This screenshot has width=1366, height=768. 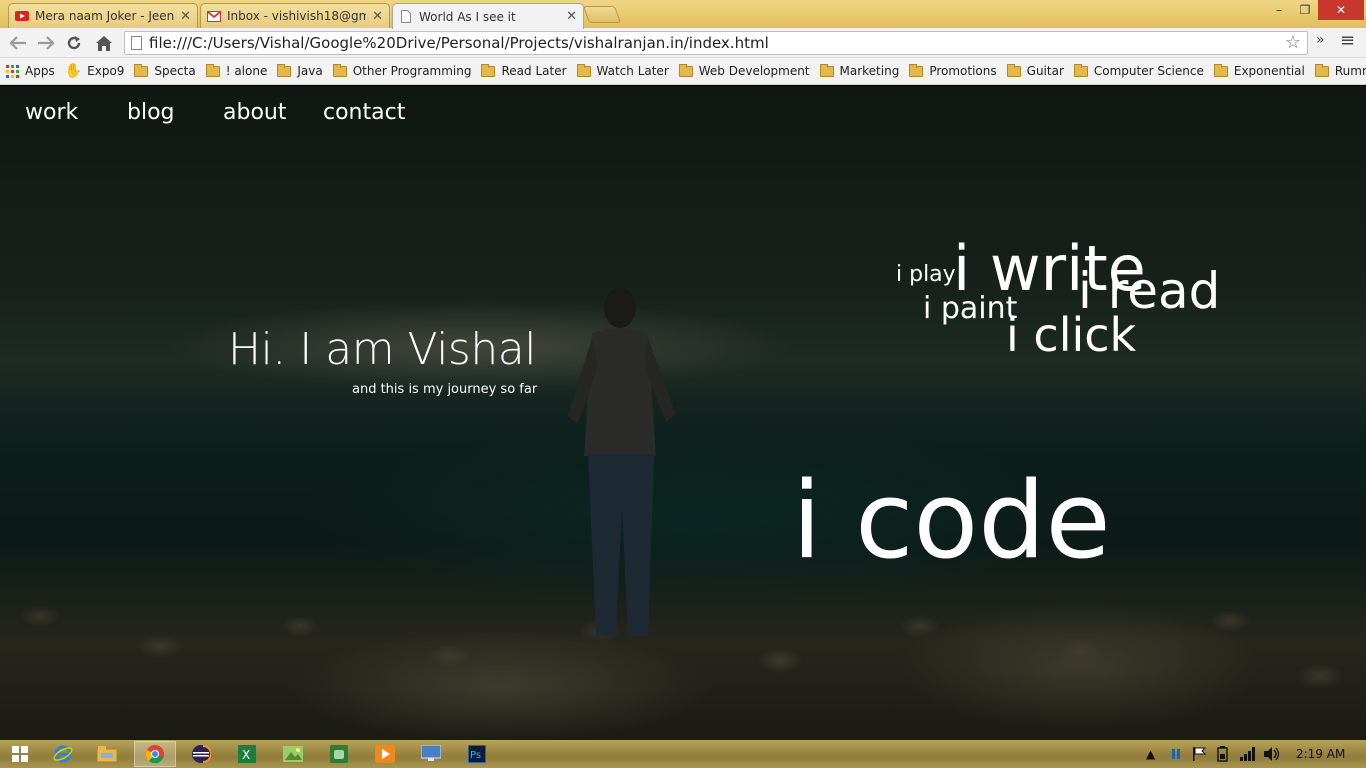 I want to click on bookmark-marketing: Marketing, so click(x=859, y=70).